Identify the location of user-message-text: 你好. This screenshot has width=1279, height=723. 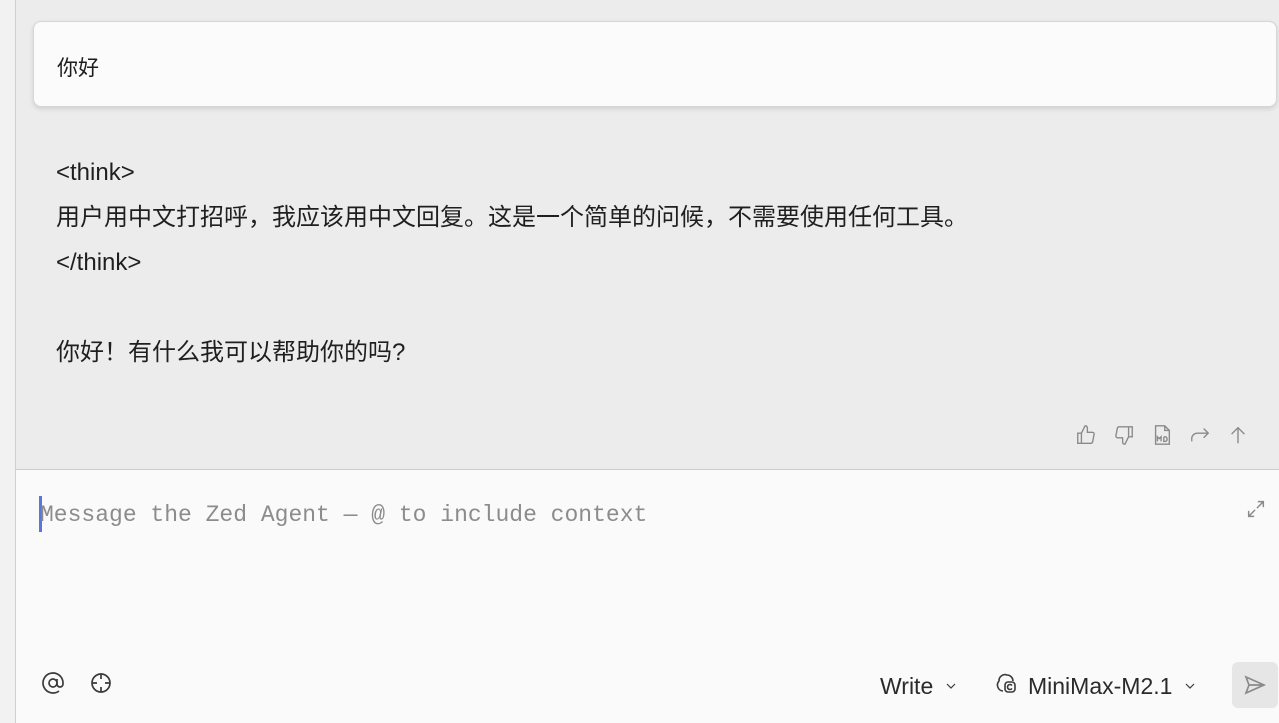
(78, 68).